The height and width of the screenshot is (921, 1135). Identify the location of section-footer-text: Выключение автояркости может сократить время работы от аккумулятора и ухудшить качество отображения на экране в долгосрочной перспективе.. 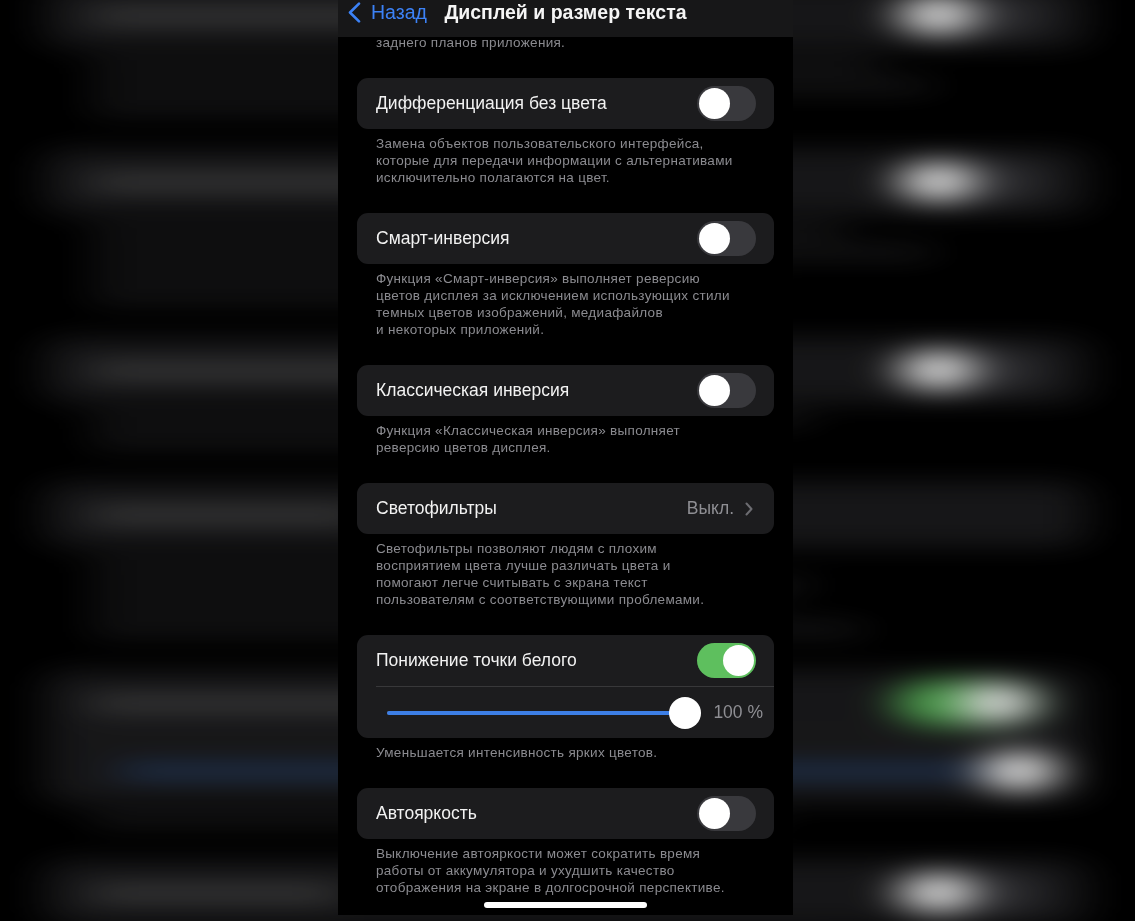
(550, 870).